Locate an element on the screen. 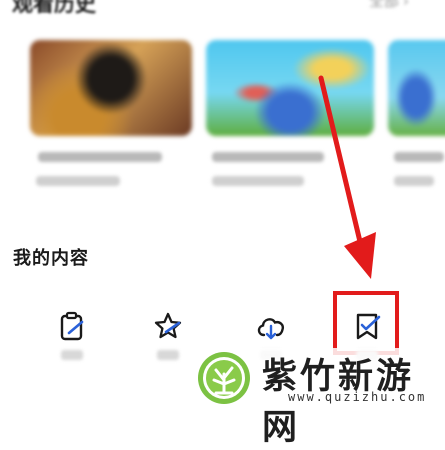 Image resolution: width=445 pixels, height=450 pixels. subscriptions-button: 订阅 is located at coordinates (72, 337).